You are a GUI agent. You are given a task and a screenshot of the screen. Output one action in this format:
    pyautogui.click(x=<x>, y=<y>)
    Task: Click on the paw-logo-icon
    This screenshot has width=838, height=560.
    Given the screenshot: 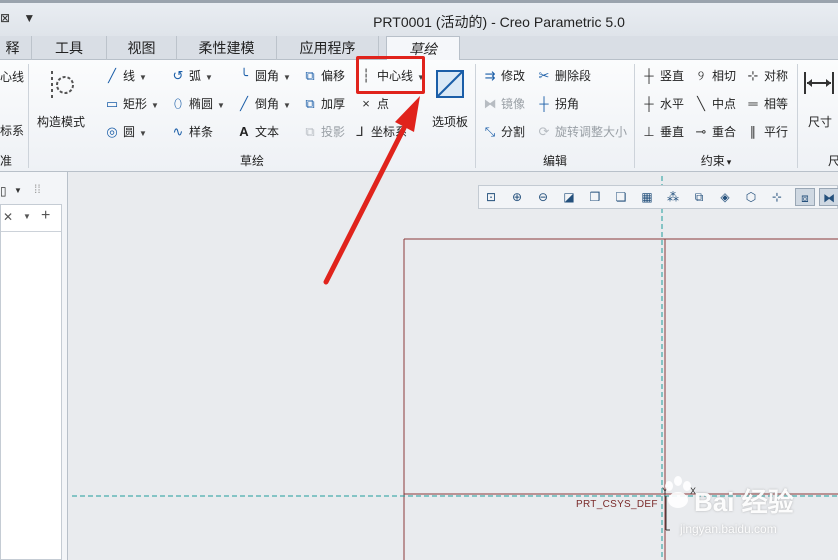 What is the action you would take?
    pyautogui.click(x=678, y=492)
    